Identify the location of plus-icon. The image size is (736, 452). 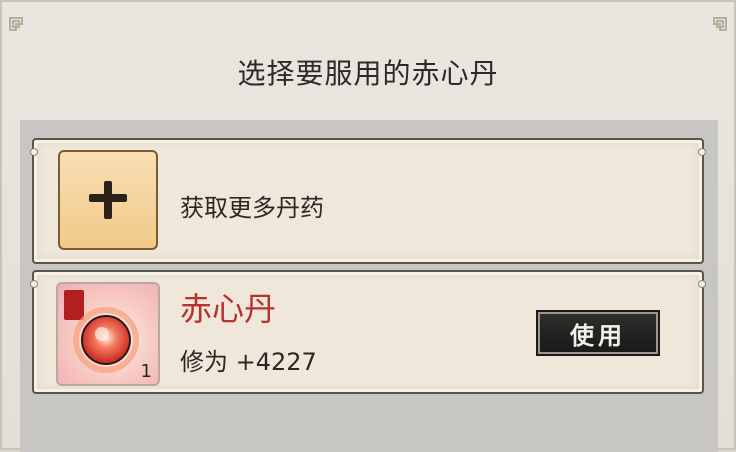
(108, 200).